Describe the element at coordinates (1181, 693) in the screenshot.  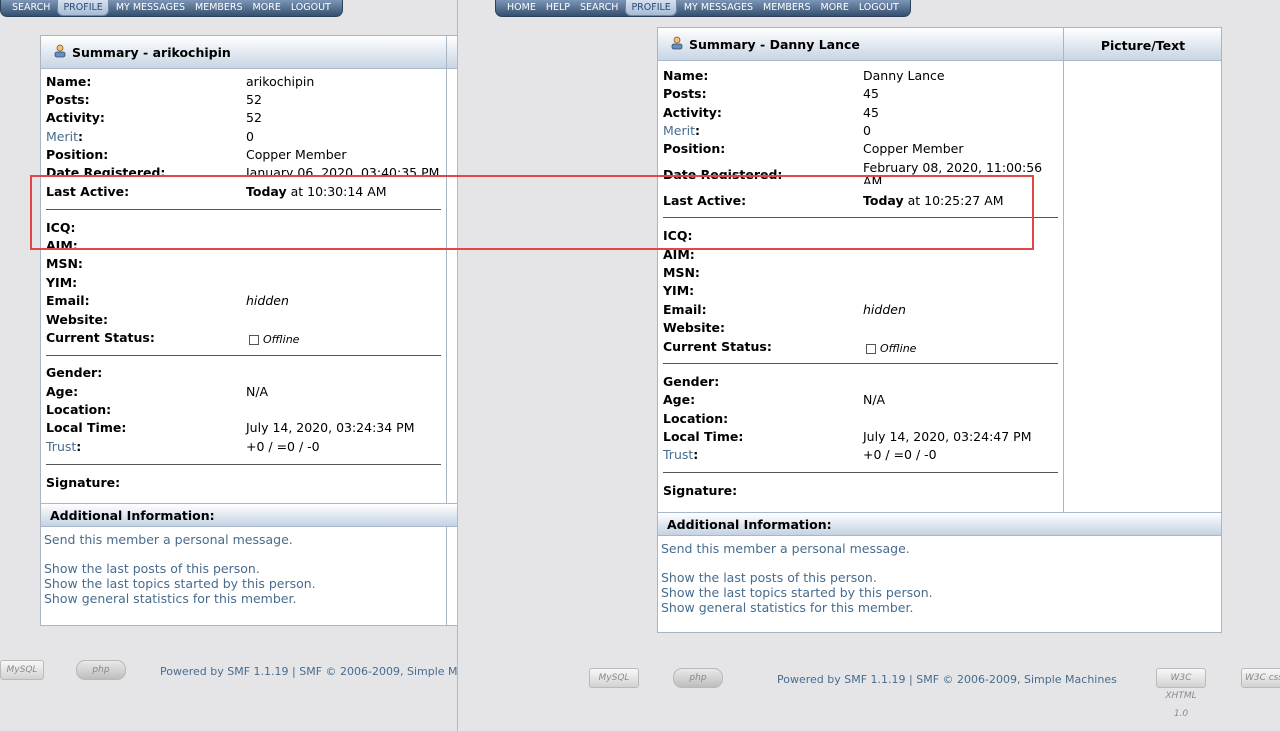
I see `xhtml-badge: W3C XHTML 1.0` at that location.